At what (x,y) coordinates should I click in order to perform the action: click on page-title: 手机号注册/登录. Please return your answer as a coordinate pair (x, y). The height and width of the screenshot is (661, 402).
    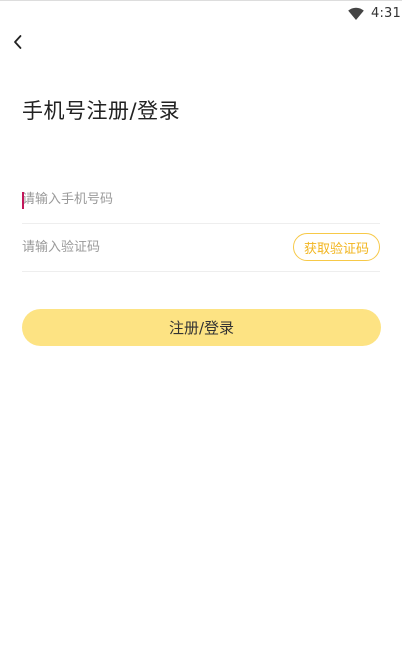
    Looking at the image, I should click on (101, 111).